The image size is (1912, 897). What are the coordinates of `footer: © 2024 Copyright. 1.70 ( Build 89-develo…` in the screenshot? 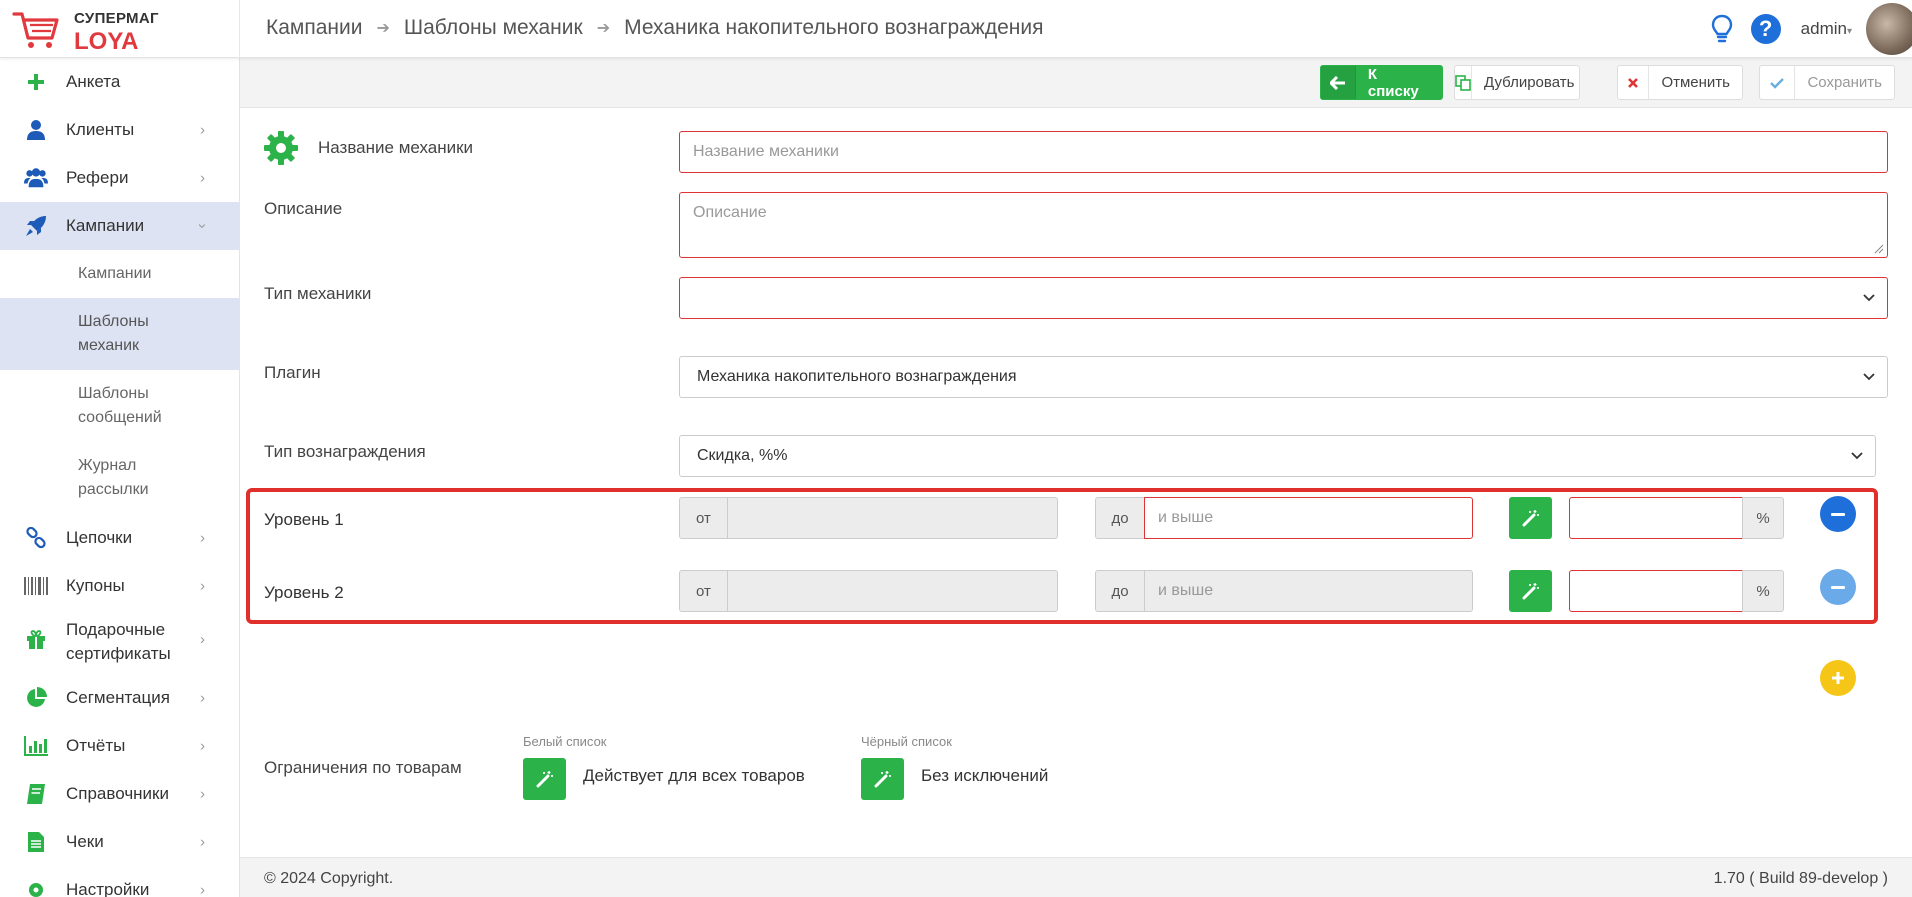 It's located at (1076, 877).